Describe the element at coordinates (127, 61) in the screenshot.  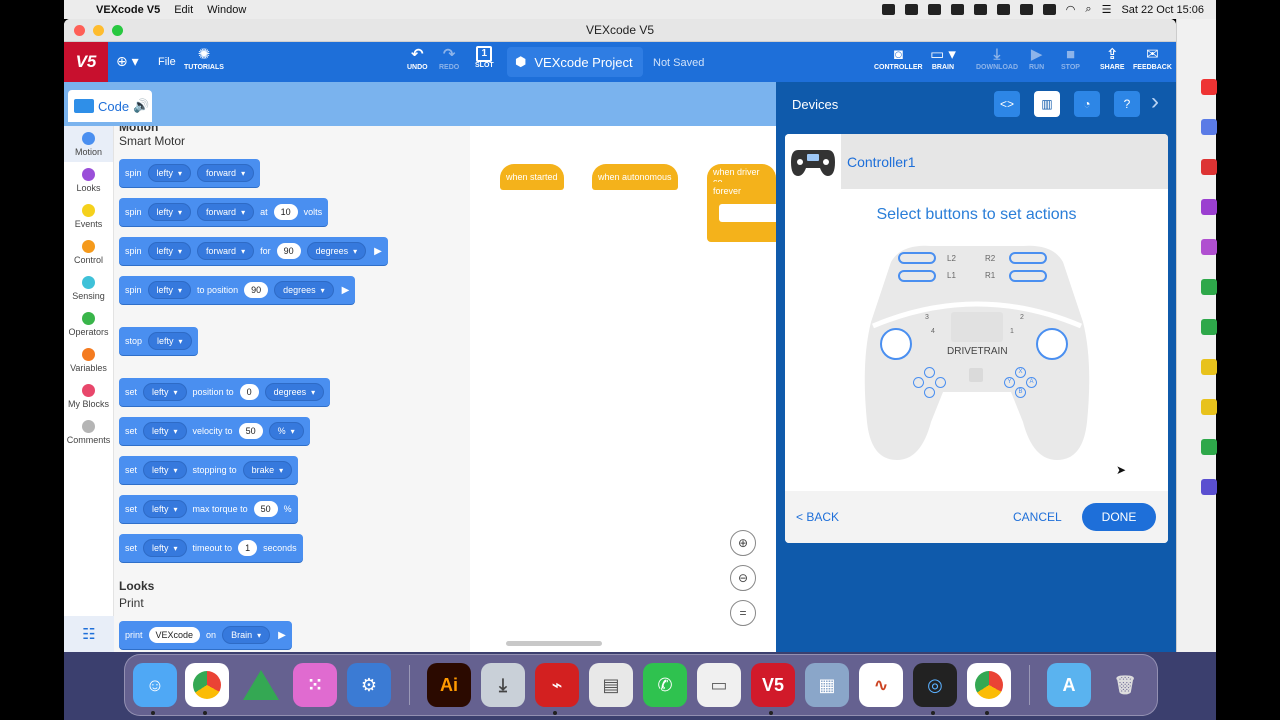
I see `globe-icon: ⊕ ▾` at that location.